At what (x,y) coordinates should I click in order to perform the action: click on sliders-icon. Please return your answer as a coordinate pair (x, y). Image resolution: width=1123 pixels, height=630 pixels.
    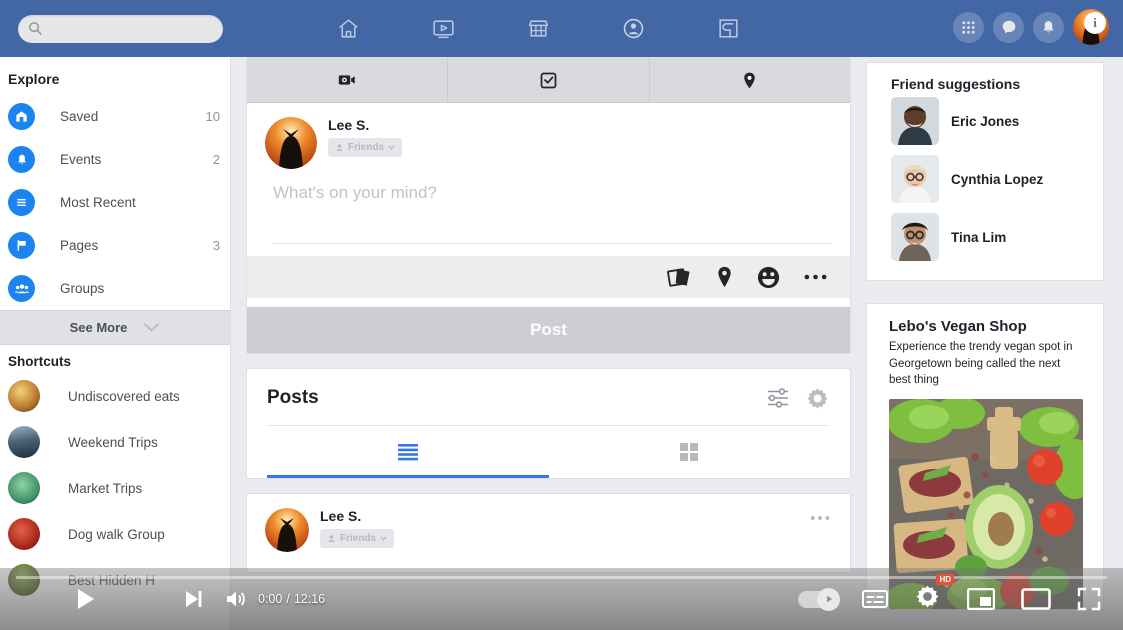
    Looking at the image, I should click on (778, 398).